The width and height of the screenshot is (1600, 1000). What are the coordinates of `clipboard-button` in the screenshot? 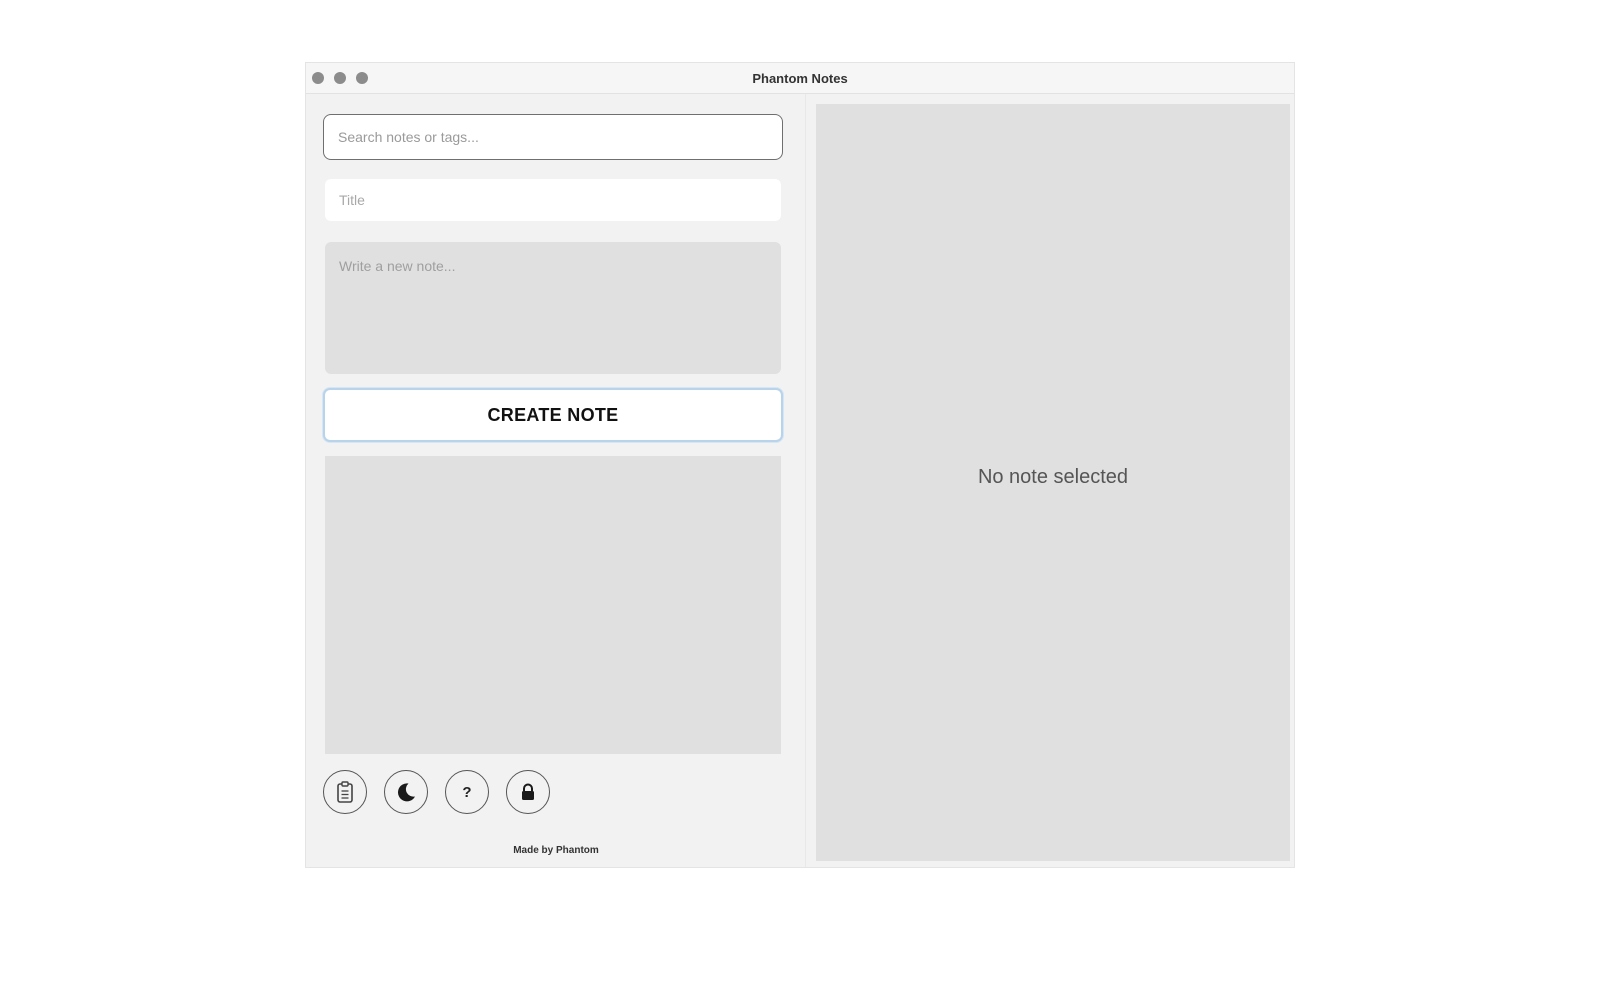 It's located at (345, 792).